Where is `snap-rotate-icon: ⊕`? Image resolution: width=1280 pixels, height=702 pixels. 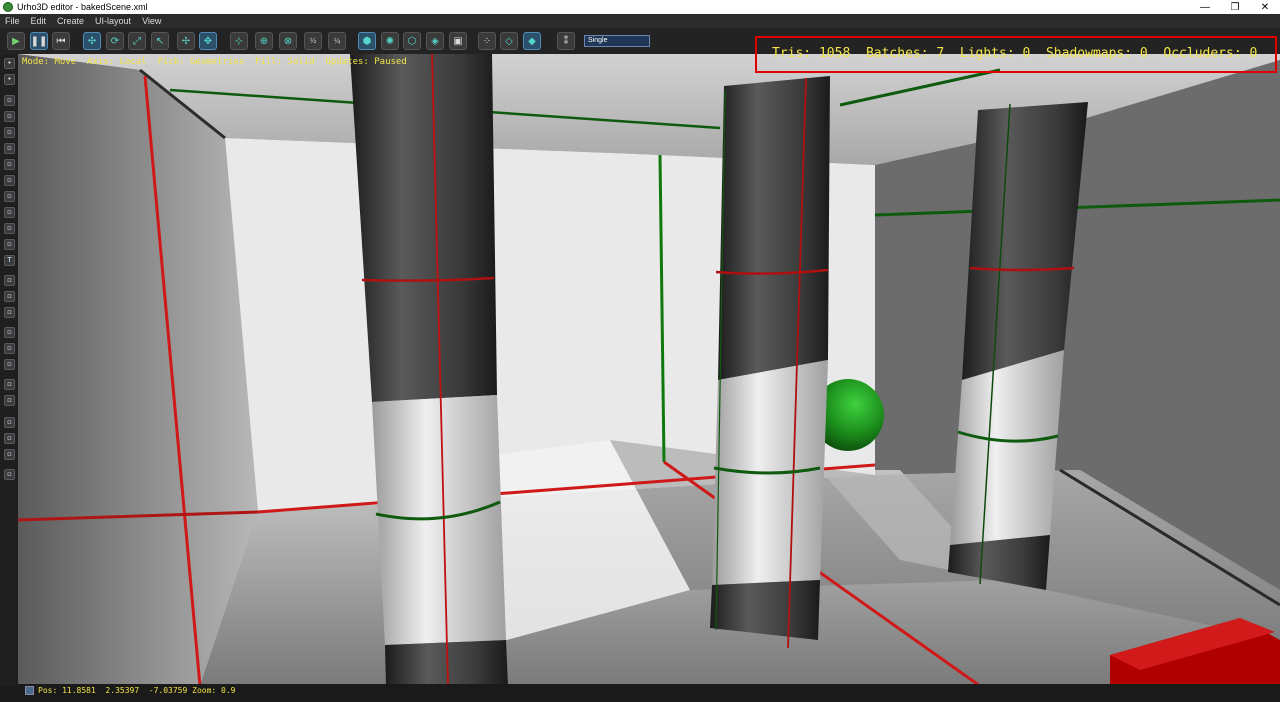
snap-rotate-icon: ⊕ is located at coordinates (264, 41).